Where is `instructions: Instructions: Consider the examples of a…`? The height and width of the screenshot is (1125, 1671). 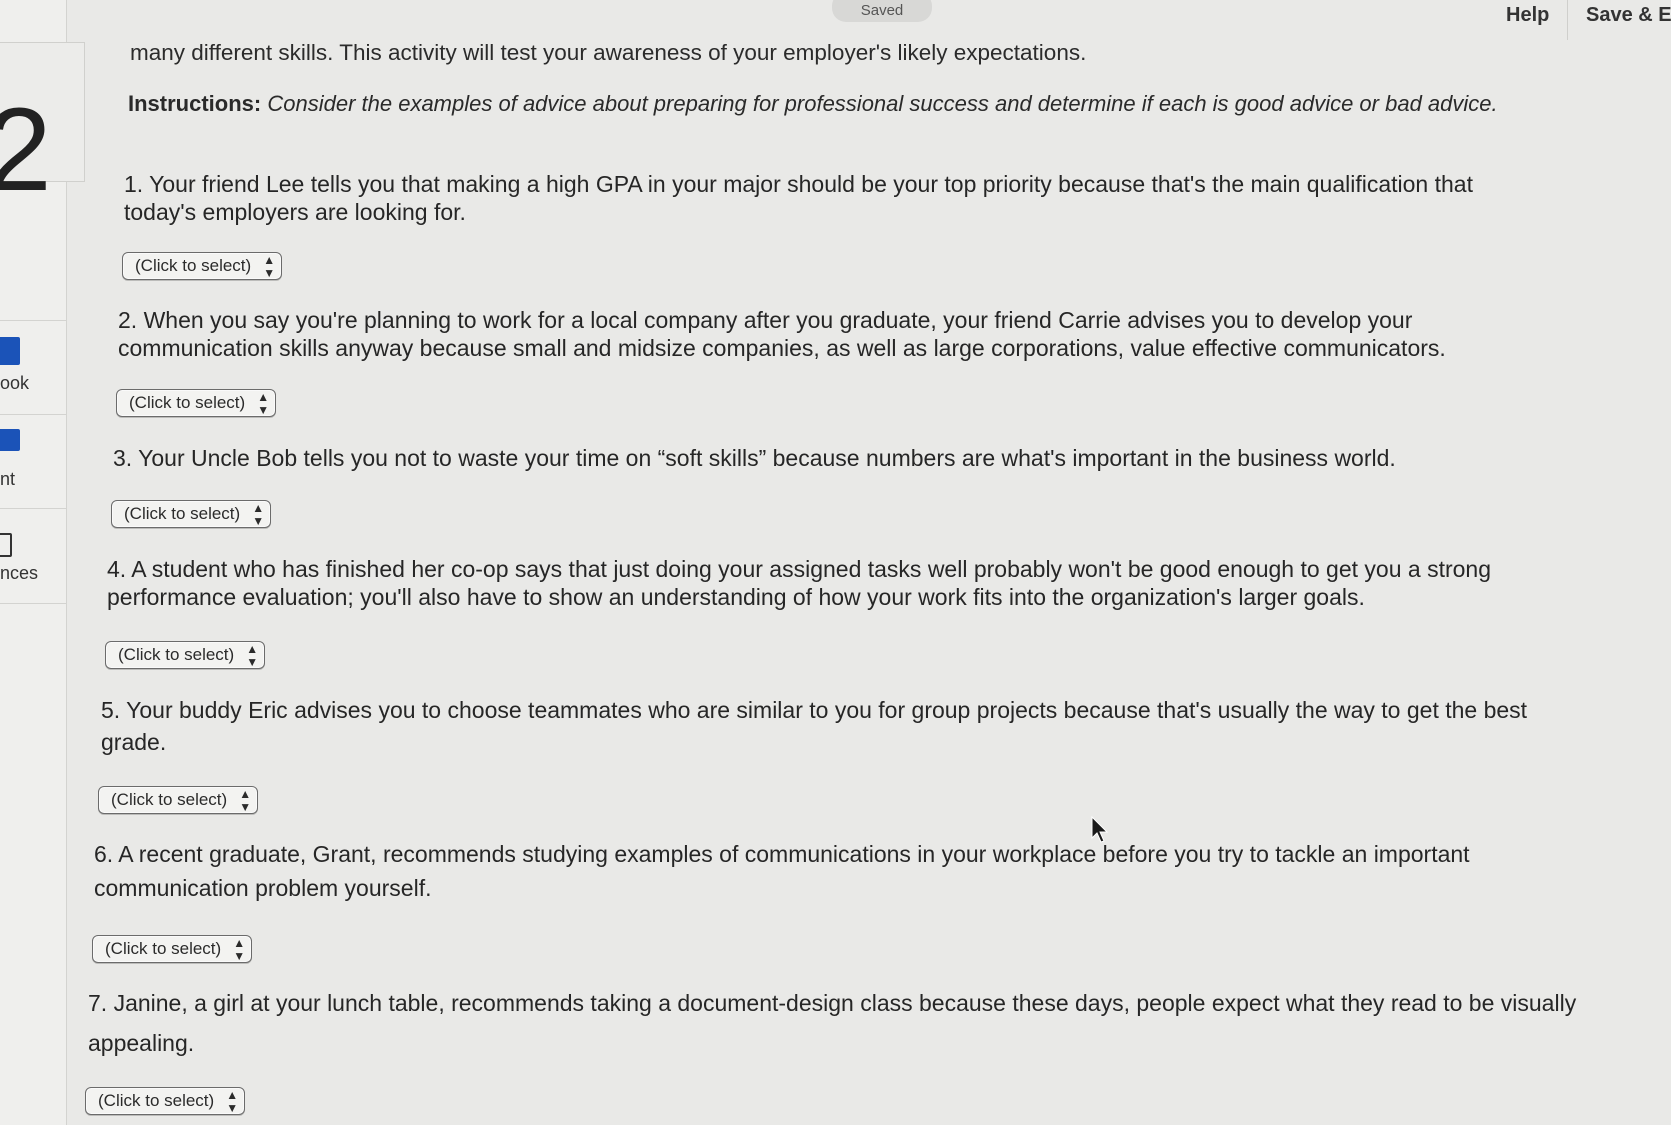
instructions: Instructions: Consider the examples of a… is located at coordinates (828, 104).